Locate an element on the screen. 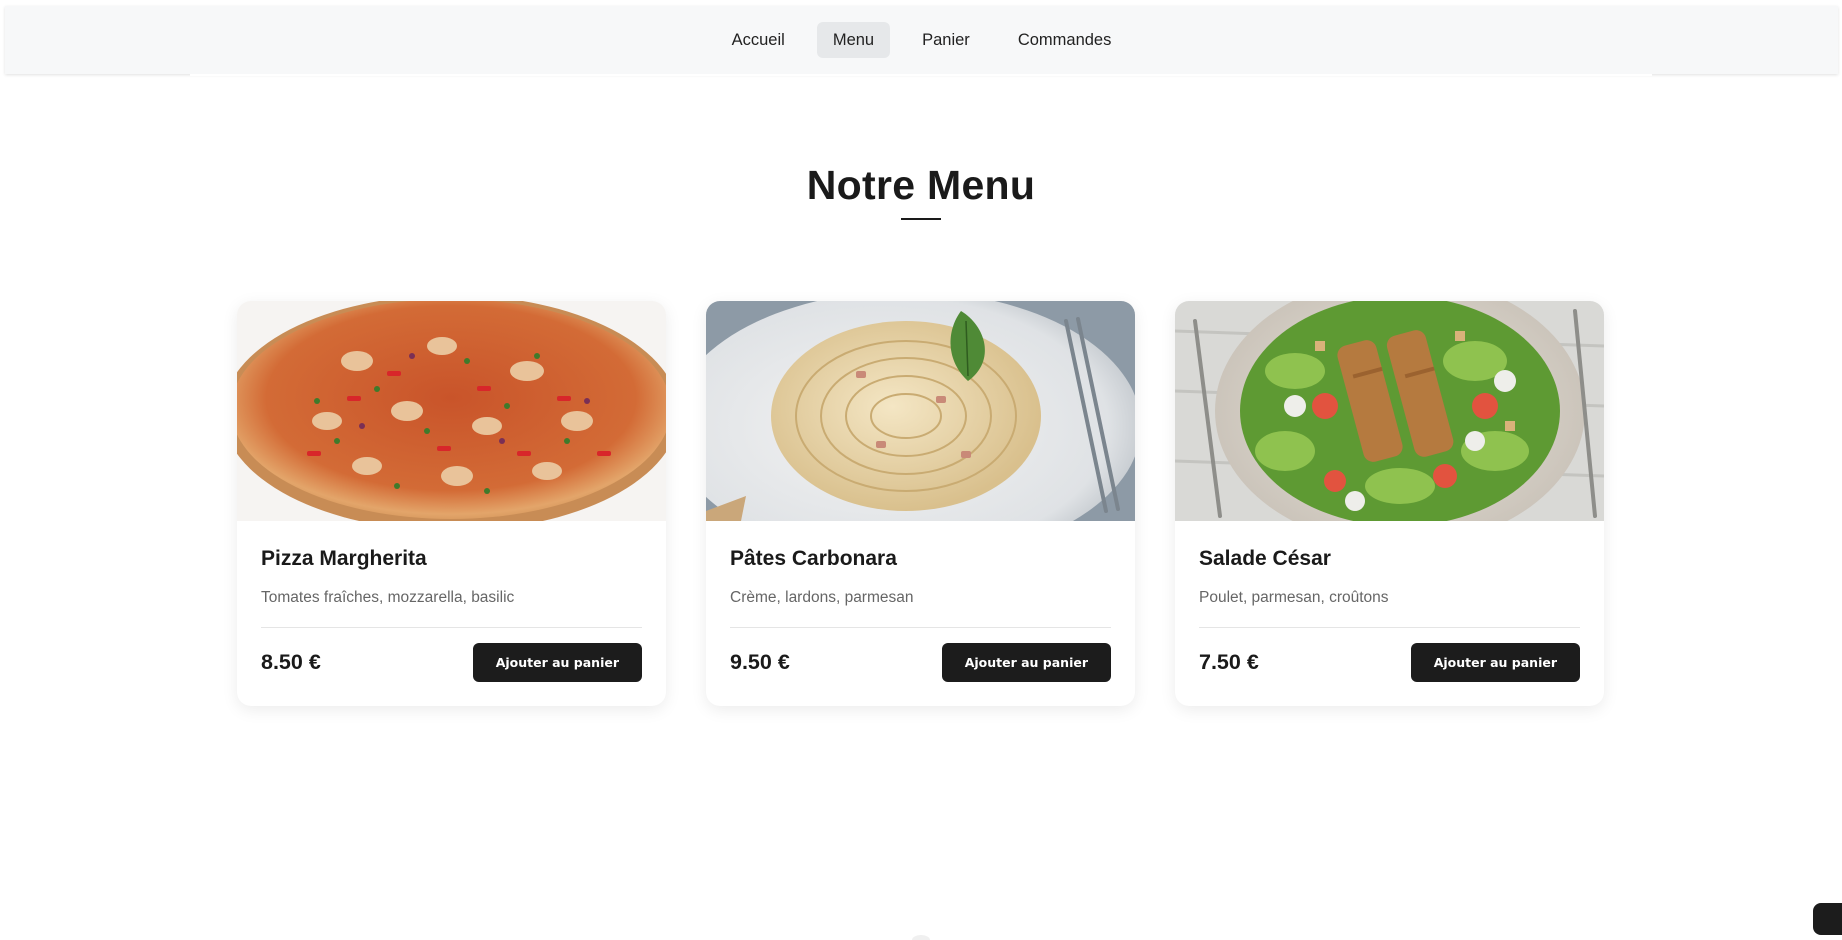  top-navbar: Accueil Menu Panier Commandes is located at coordinates (921, 40).